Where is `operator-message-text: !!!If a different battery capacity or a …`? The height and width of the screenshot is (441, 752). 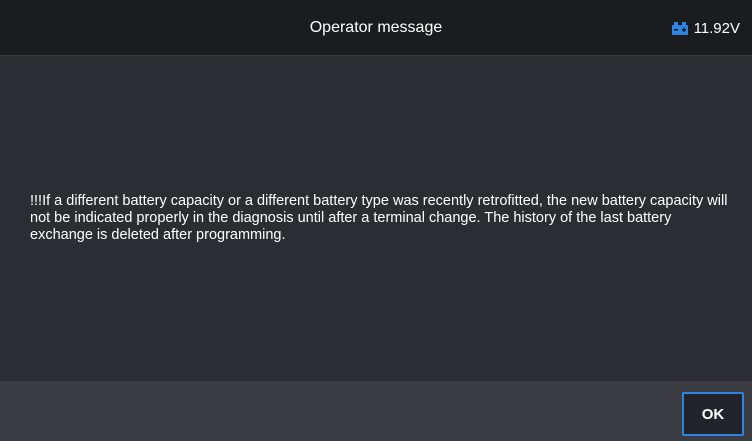 operator-message-text: !!!If a different battery capacity or a … is located at coordinates (379, 218).